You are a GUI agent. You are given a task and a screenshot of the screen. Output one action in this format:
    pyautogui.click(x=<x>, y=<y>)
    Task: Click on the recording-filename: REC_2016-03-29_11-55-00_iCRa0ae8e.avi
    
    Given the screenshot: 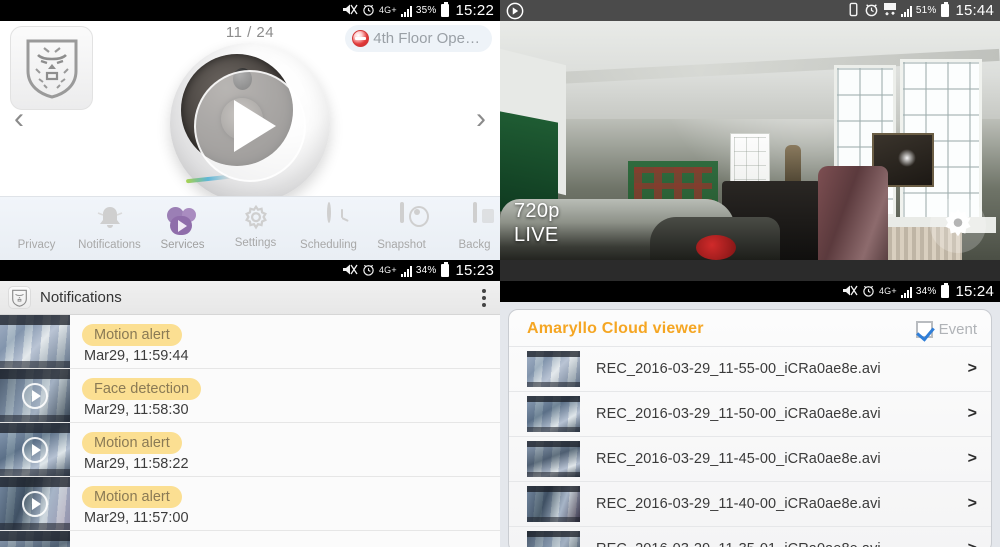 What is the action you would take?
    pyautogui.click(x=738, y=369)
    